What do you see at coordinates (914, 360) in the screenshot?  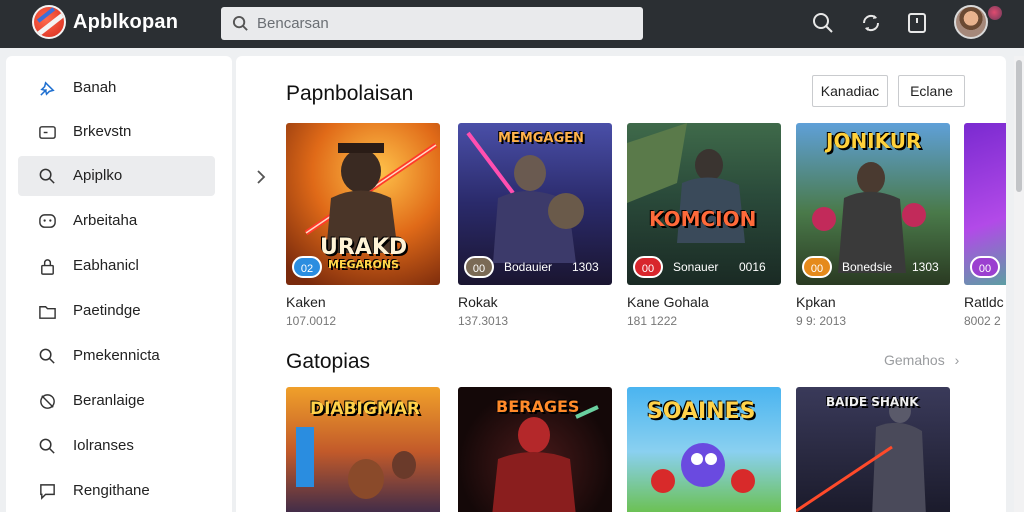 I see `see-all-label: Gemahos` at bounding box center [914, 360].